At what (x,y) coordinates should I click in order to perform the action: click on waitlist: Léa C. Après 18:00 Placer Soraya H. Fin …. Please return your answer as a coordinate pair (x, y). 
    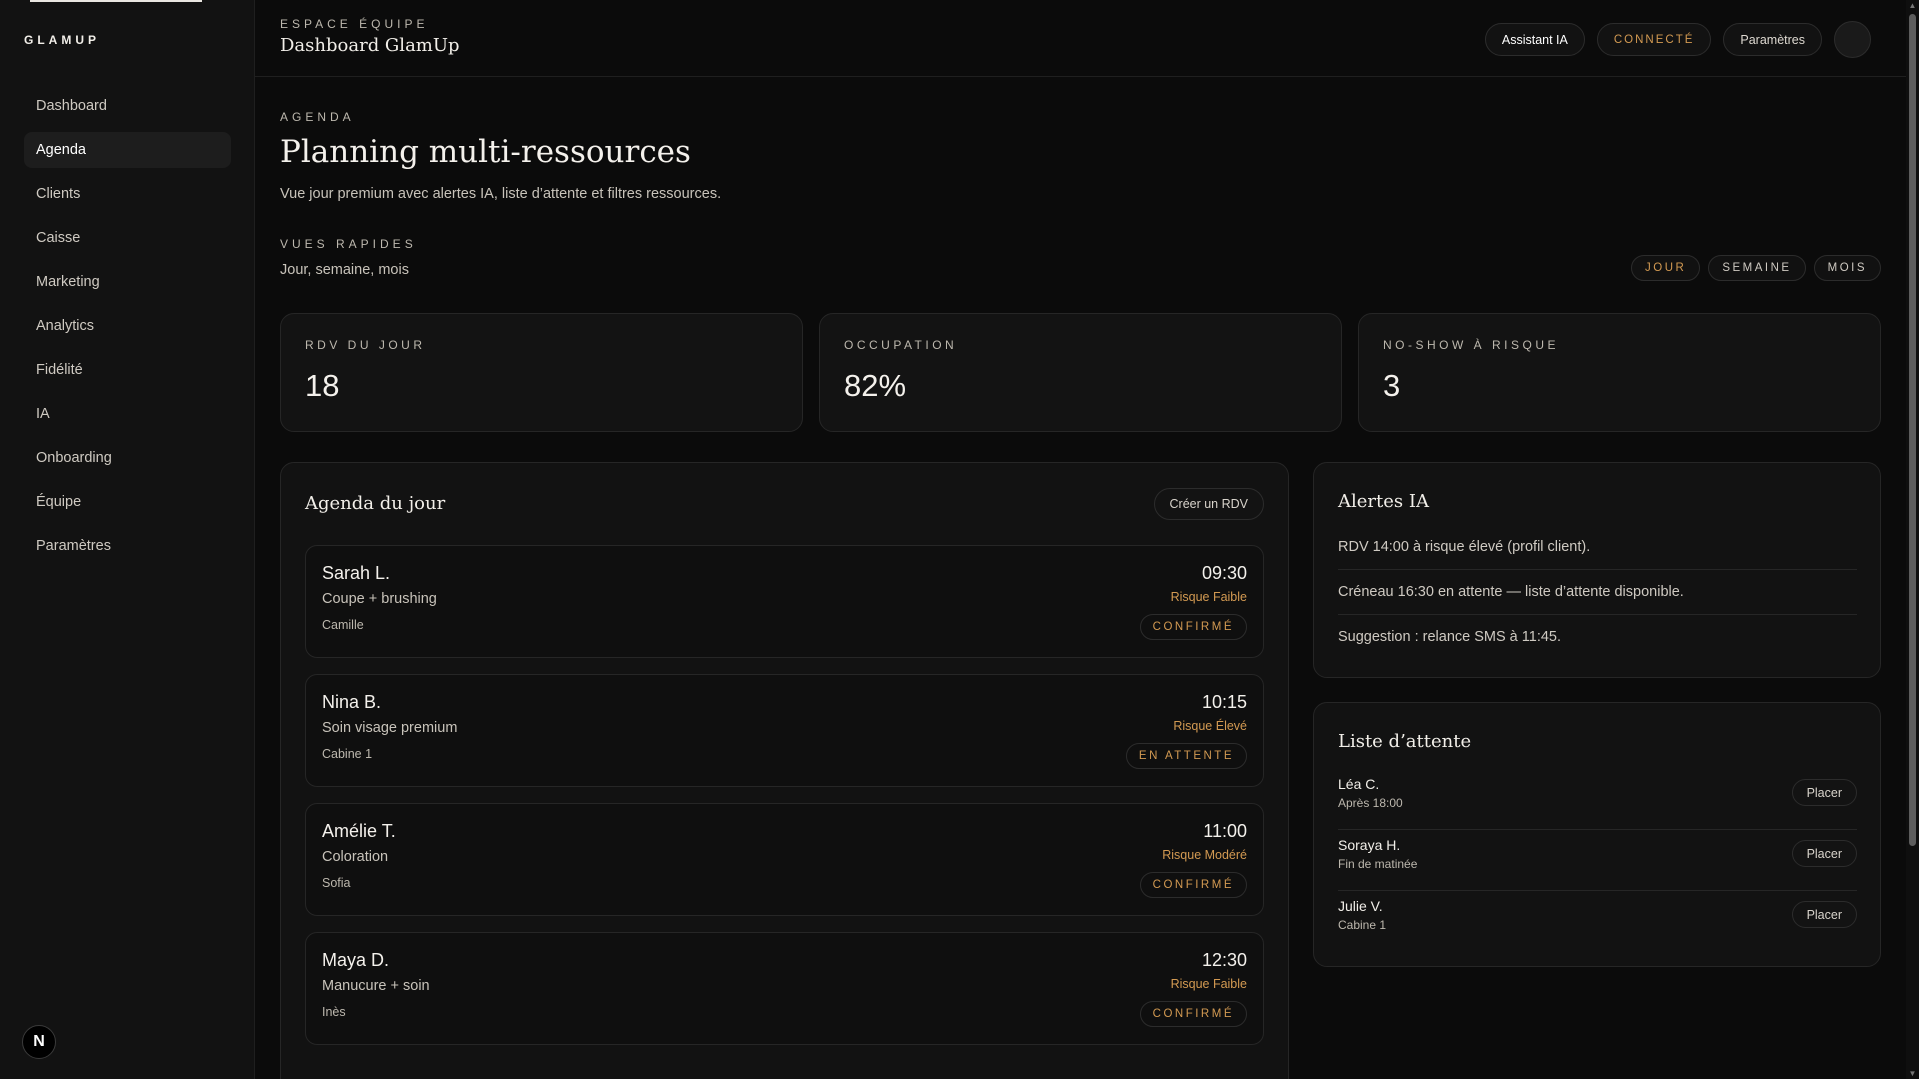
    Looking at the image, I should click on (1597, 860).